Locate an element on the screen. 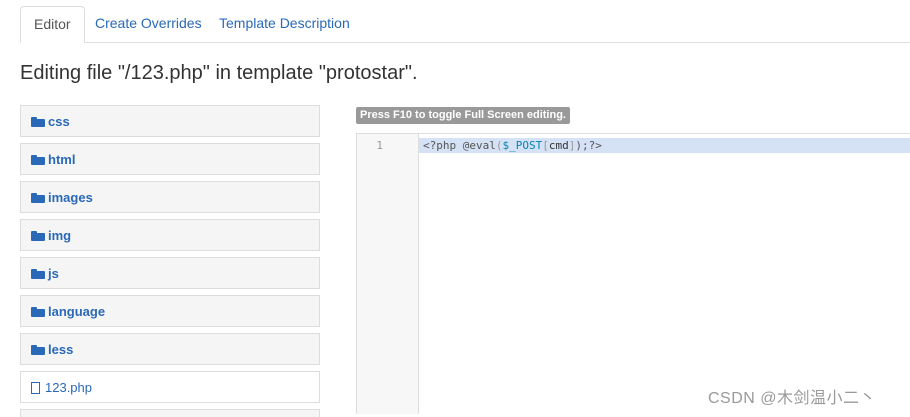 Image resolution: width=910 pixels, height=417 pixels. tab-create-overrides: Create Overrides is located at coordinates (148, 23).